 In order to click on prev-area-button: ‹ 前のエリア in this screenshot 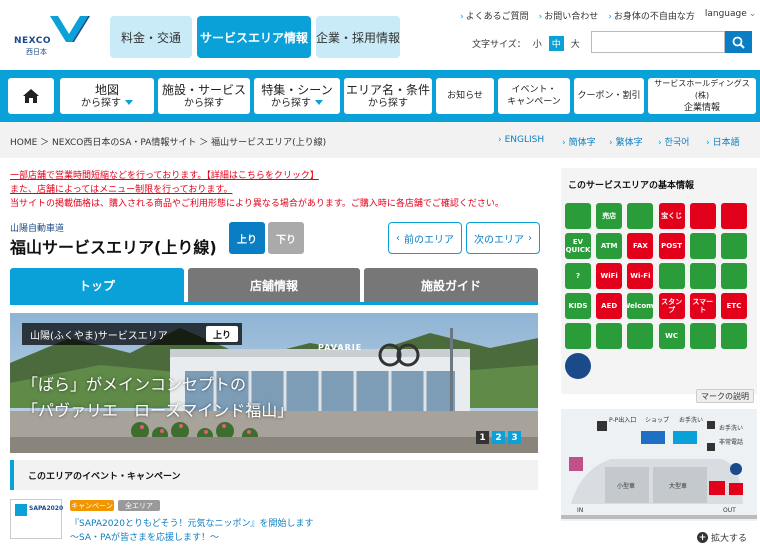, I will do `click(425, 238)`.